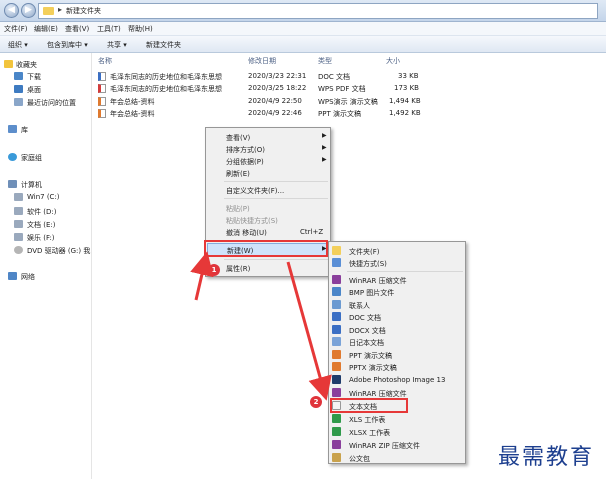  I want to click on include-in-library-button: 包含到库中 ▾, so click(67, 45).